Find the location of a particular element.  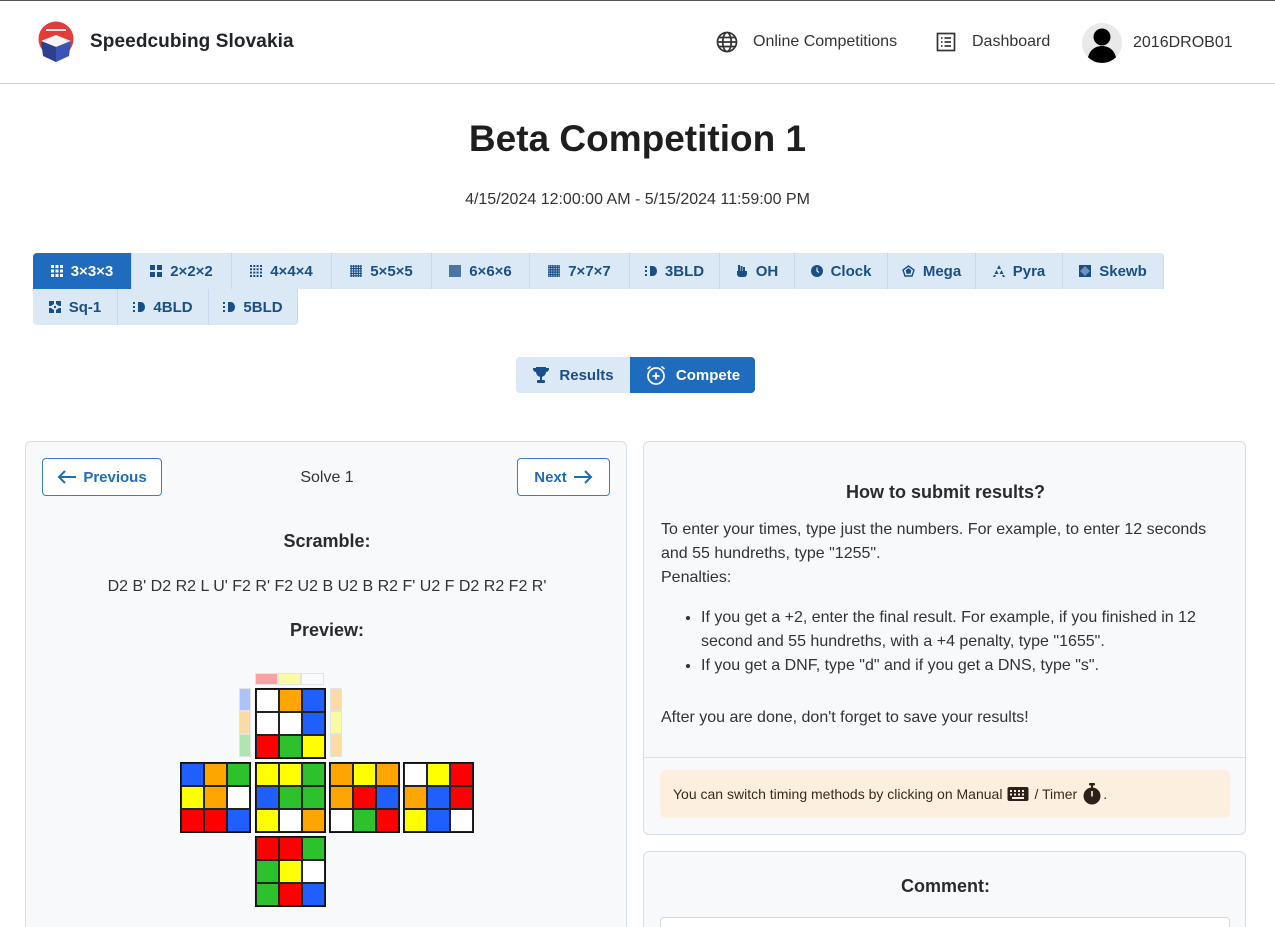

comment-textarea is located at coordinates (945, 922).